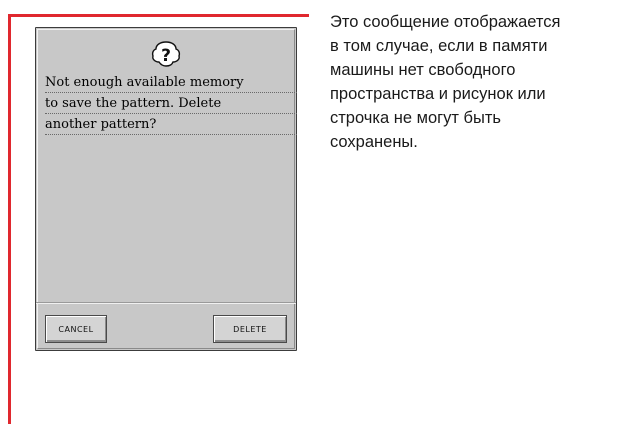  I want to click on red-margin-line-horizontal, so click(158, 15).